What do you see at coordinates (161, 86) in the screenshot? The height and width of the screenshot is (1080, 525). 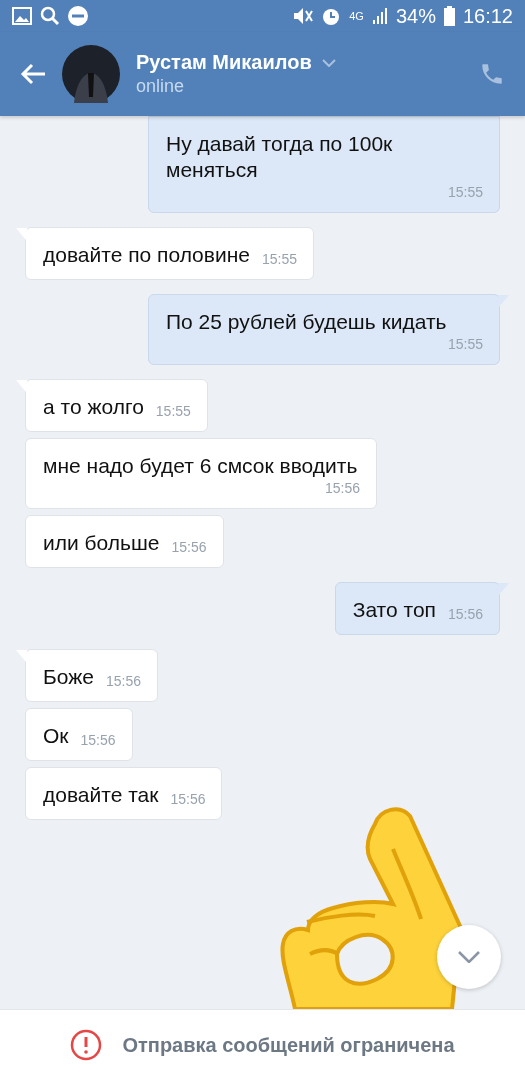 I see `online-status: online` at bounding box center [161, 86].